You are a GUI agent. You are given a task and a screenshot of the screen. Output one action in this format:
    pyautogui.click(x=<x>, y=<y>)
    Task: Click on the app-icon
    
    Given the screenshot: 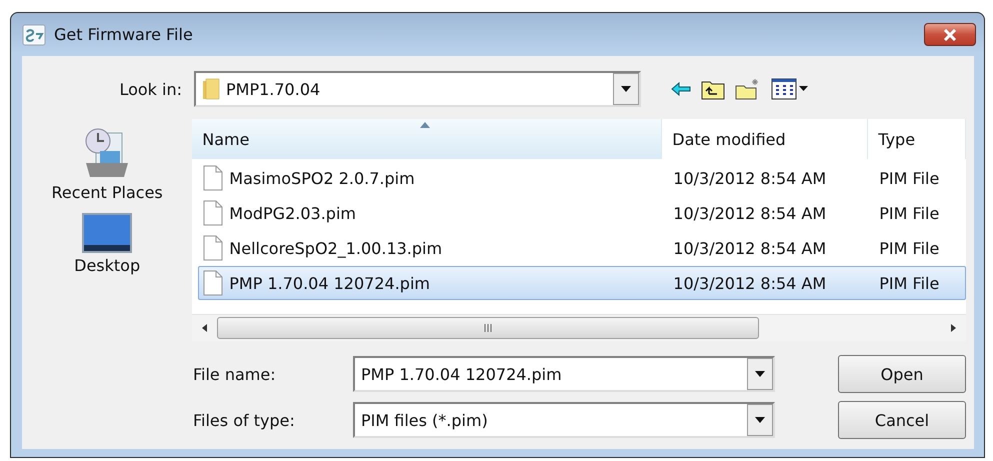 What is the action you would take?
    pyautogui.click(x=34, y=35)
    